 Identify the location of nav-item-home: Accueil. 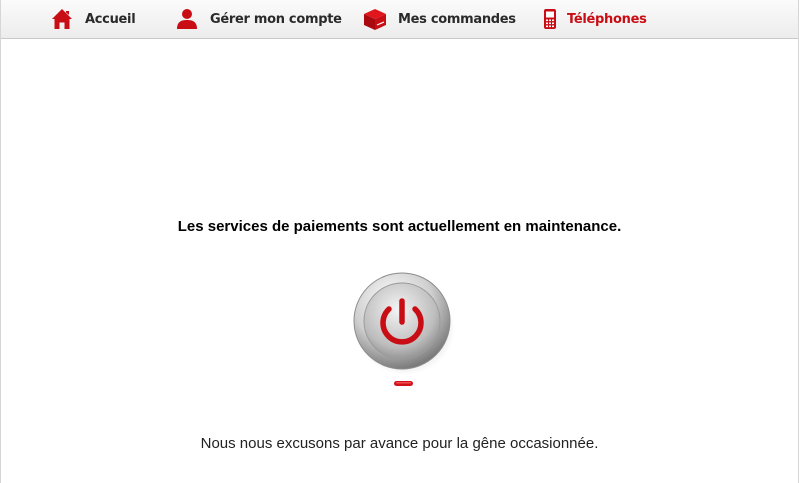
(92, 19).